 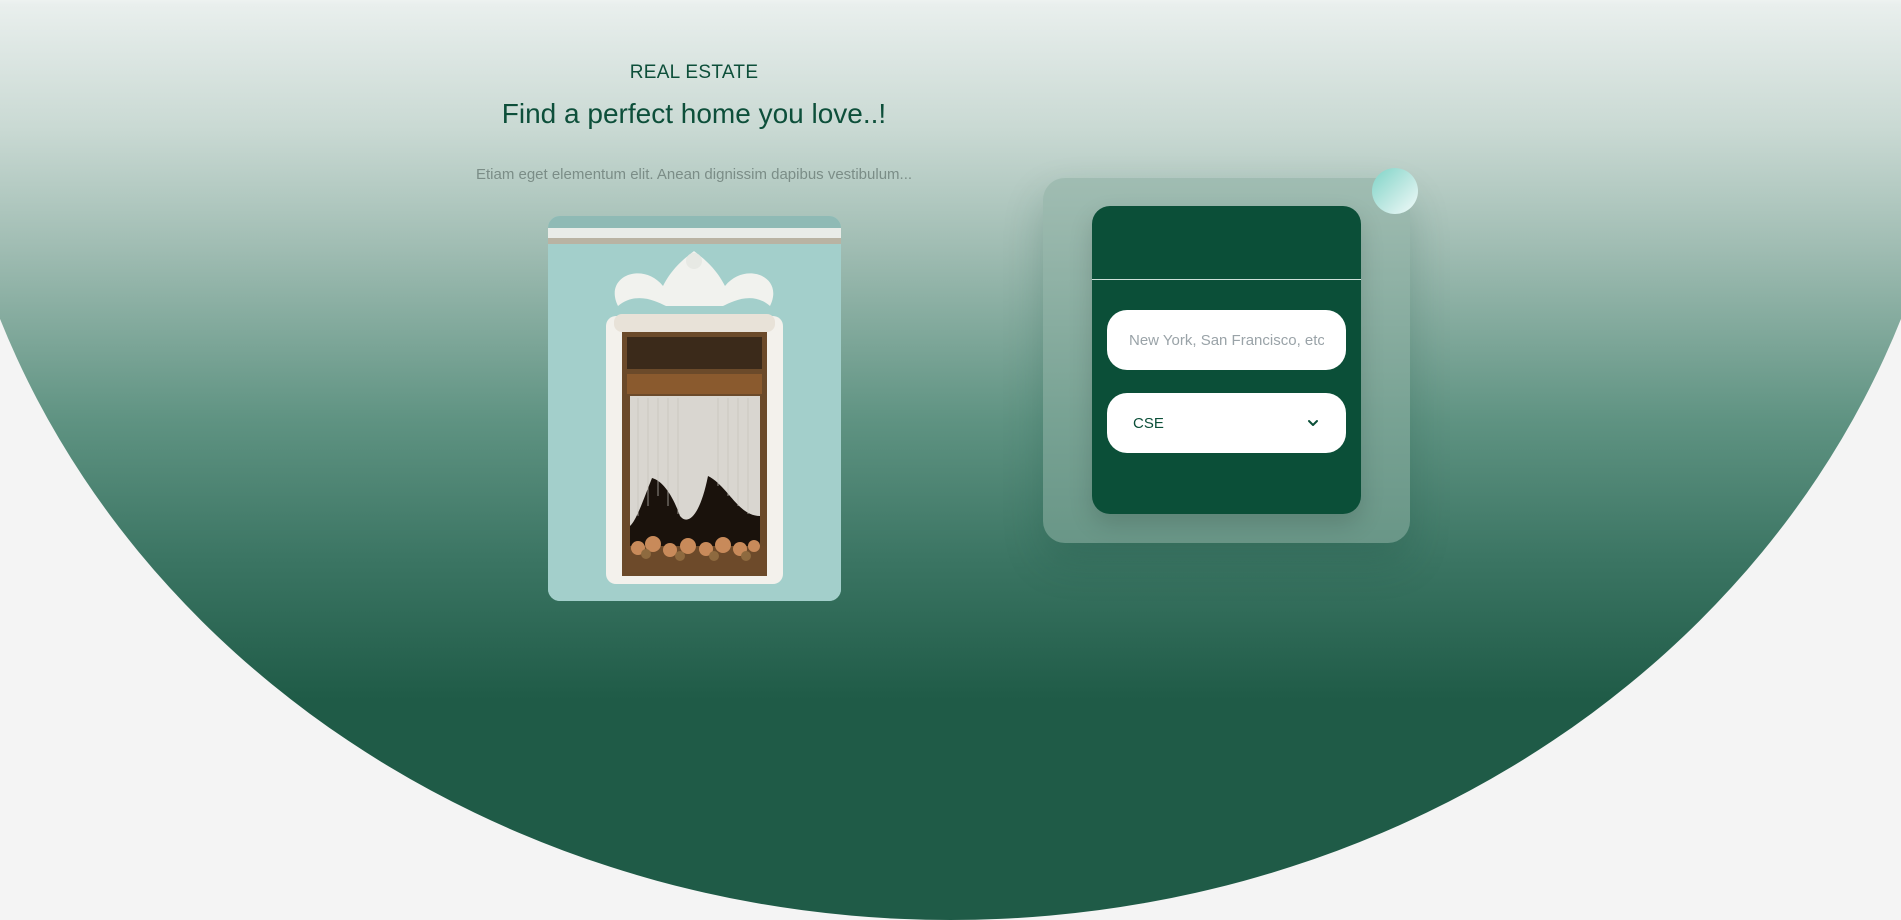 I want to click on property-type-value: CSE, so click(x=1148, y=423).